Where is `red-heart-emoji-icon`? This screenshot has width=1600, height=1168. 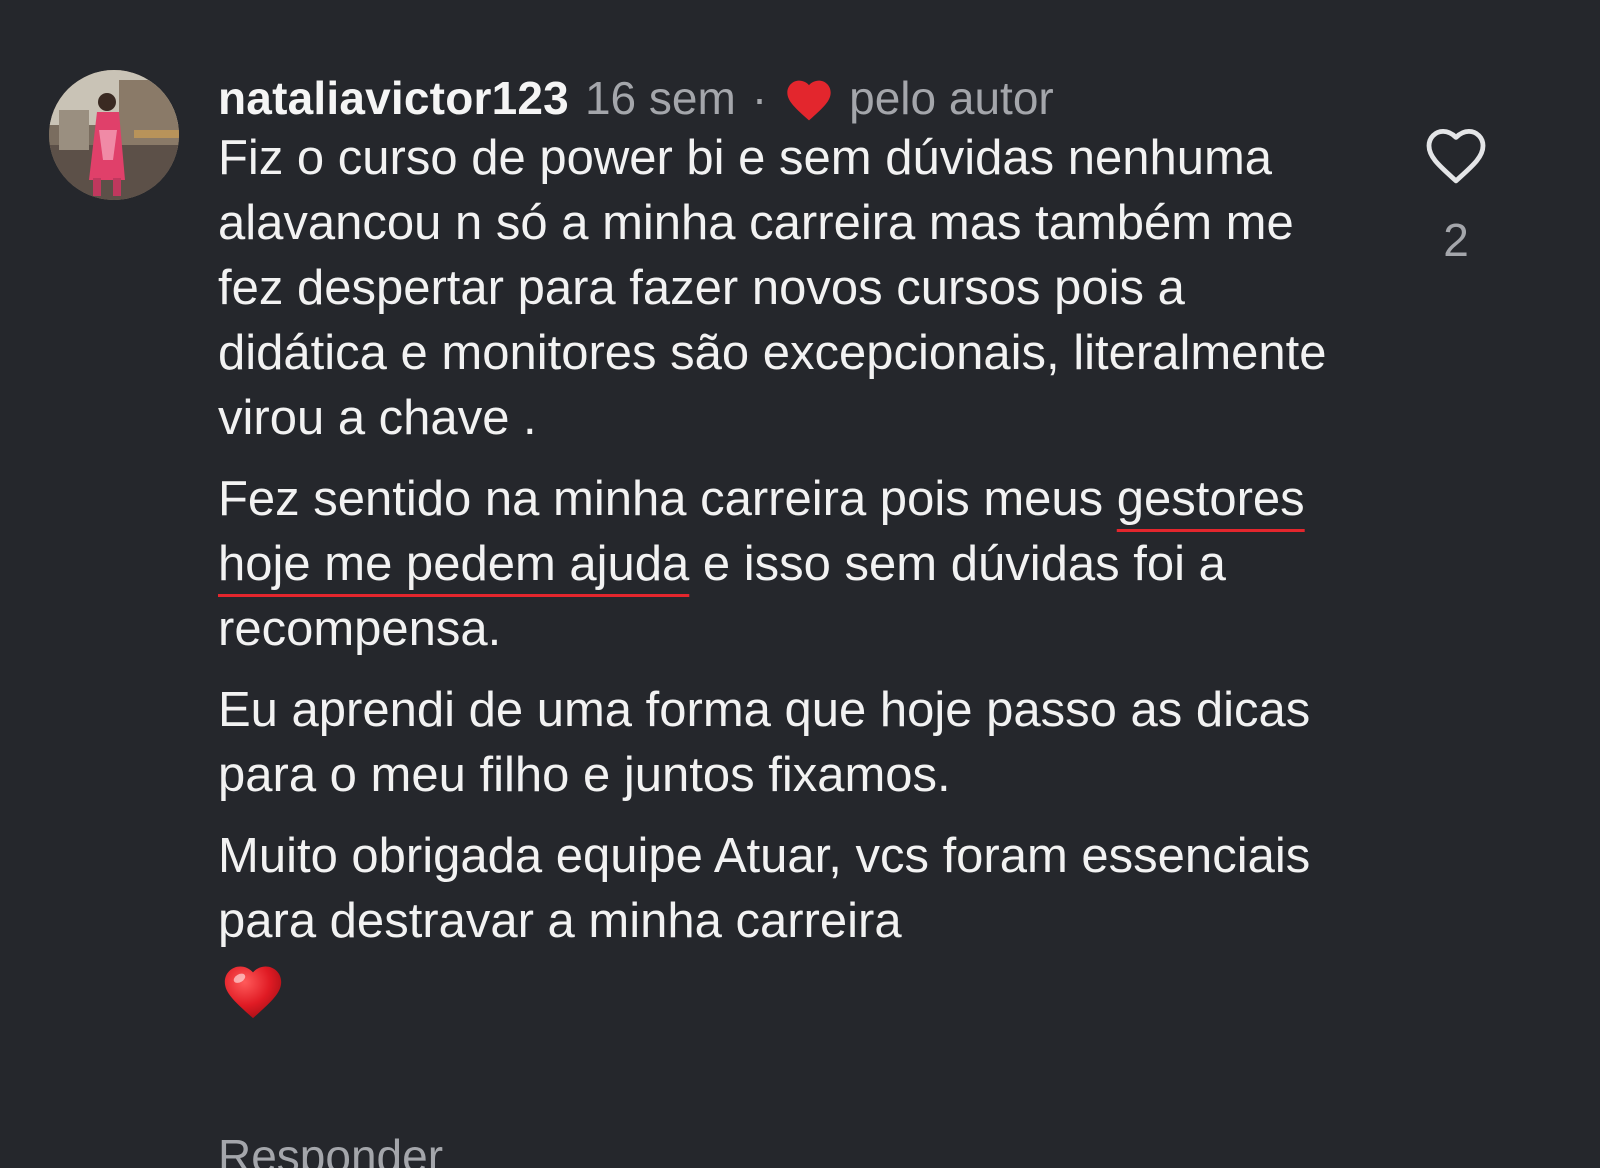 red-heart-emoji-icon is located at coordinates (253, 989).